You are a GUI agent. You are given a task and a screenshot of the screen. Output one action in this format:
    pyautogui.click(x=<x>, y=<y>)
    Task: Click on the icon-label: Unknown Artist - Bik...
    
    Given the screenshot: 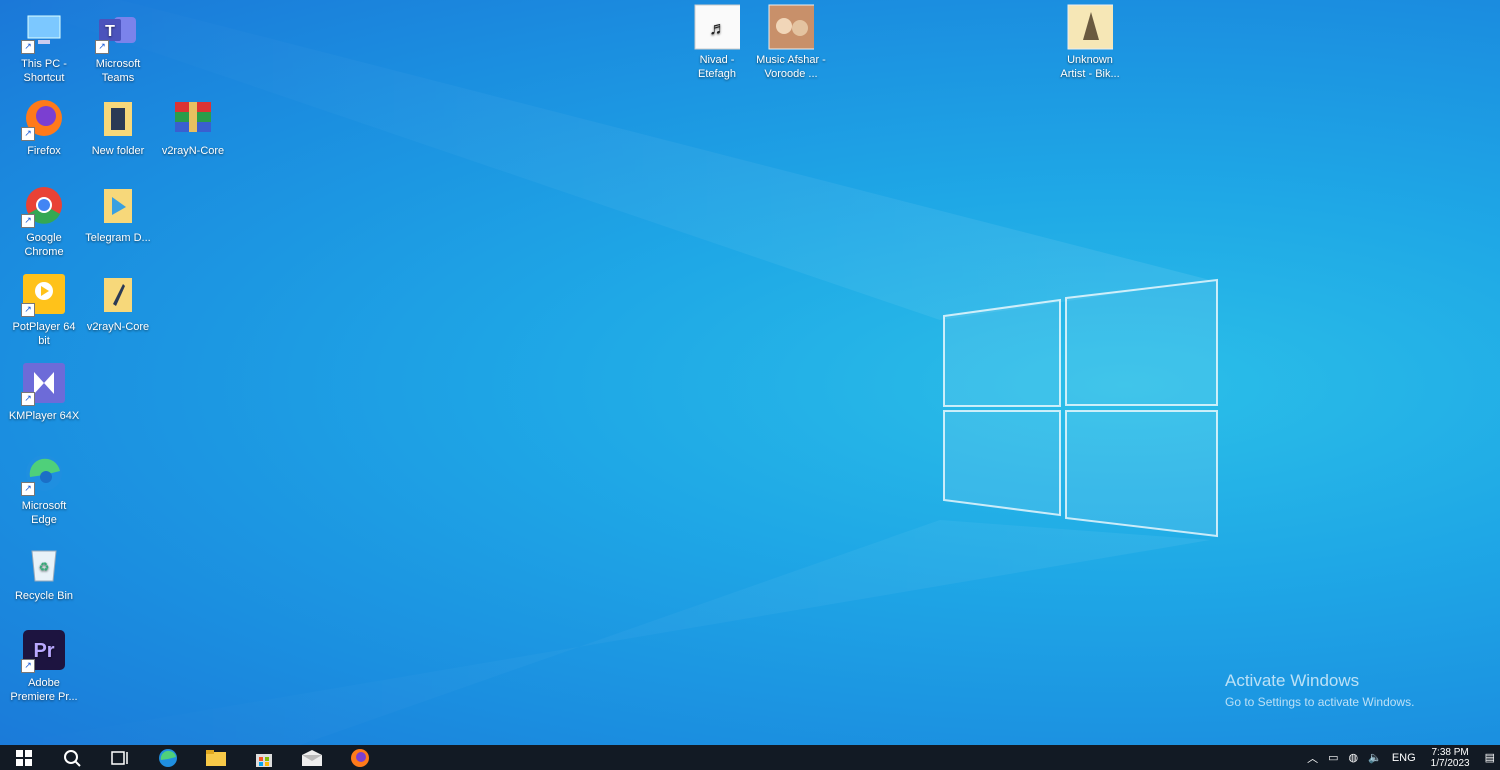 What is the action you would take?
    pyautogui.click(x=1090, y=67)
    